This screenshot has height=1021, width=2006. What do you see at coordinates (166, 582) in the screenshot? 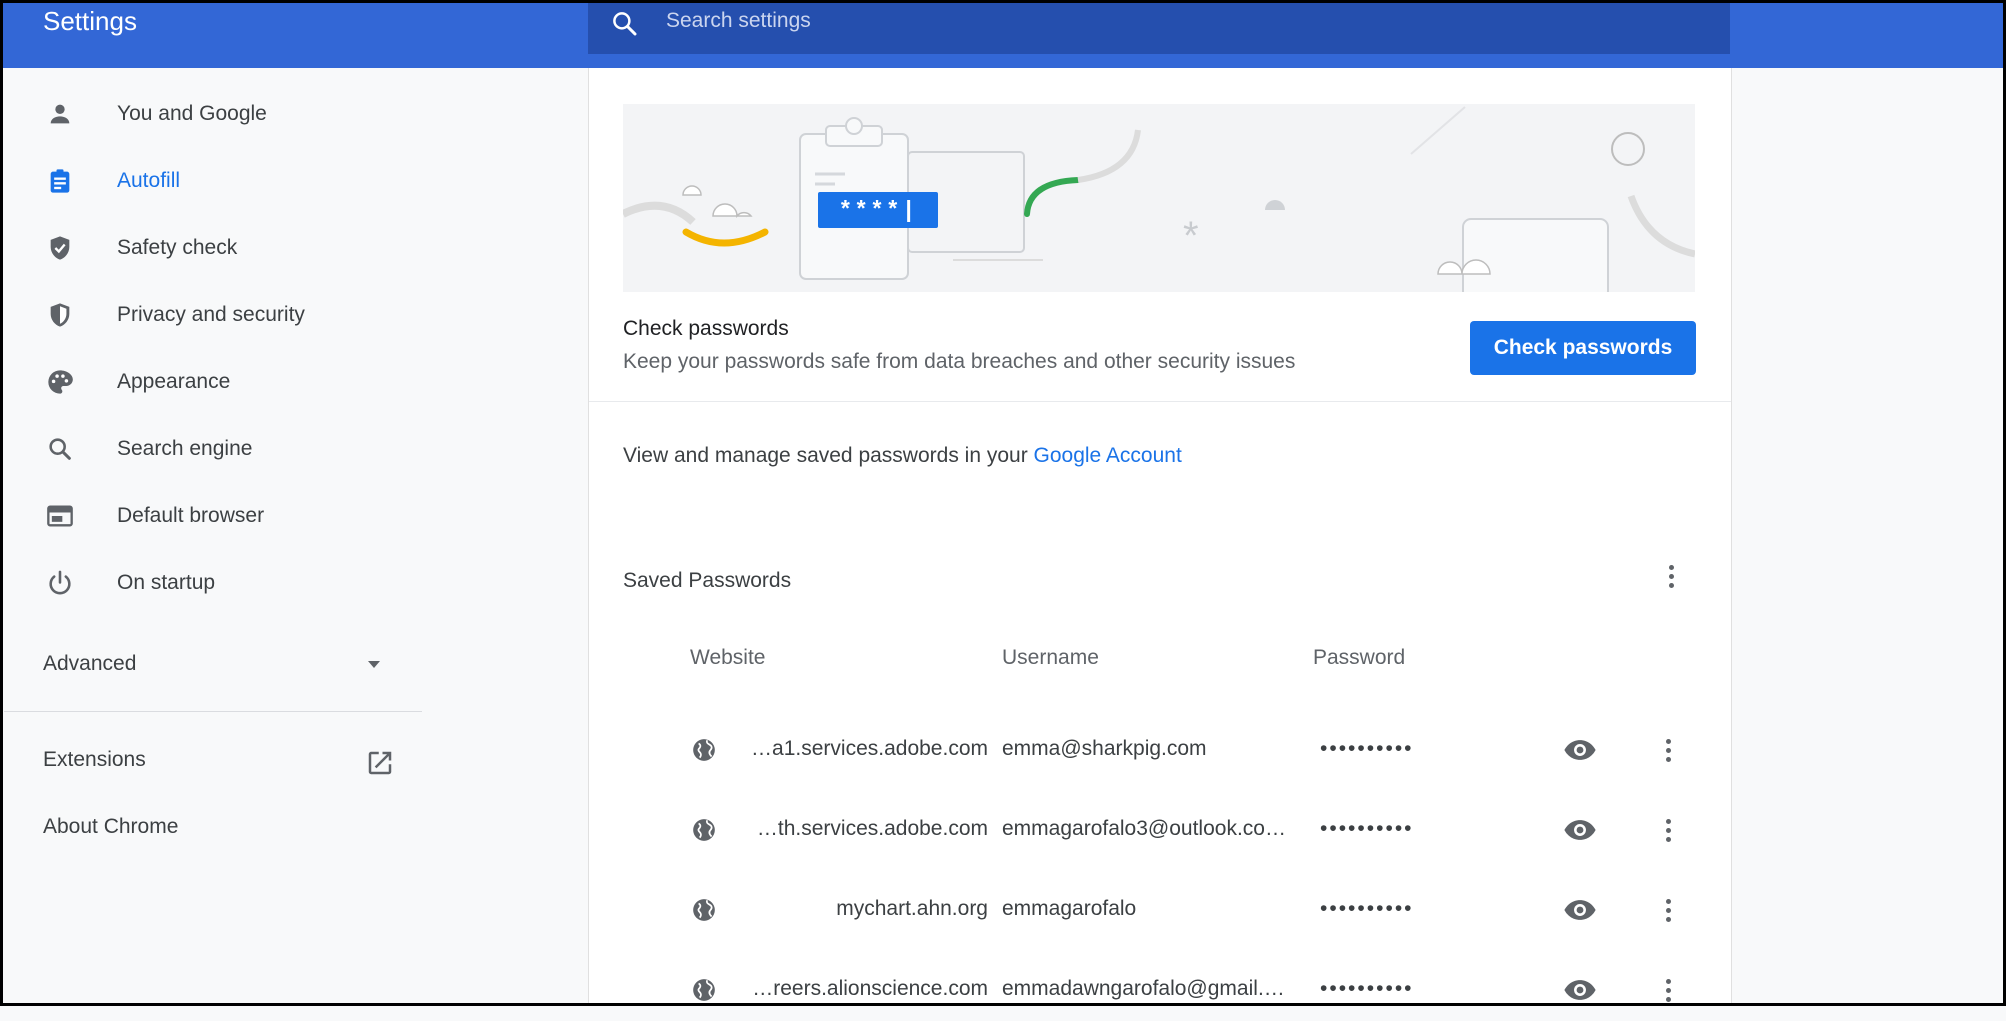
I see `sidebar-item-label: On startup` at bounding box center [166, 582].